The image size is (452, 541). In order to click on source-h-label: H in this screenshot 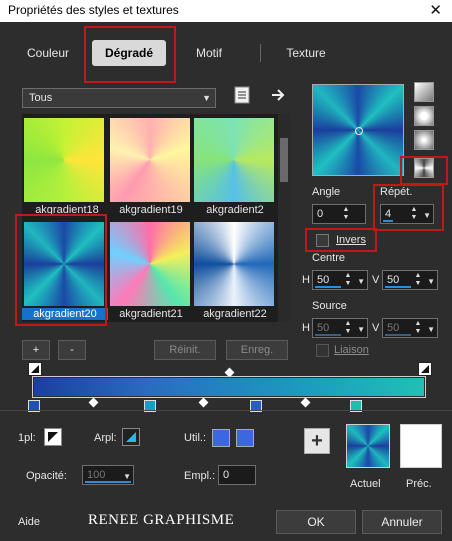, I will do `click(306, 328)`.